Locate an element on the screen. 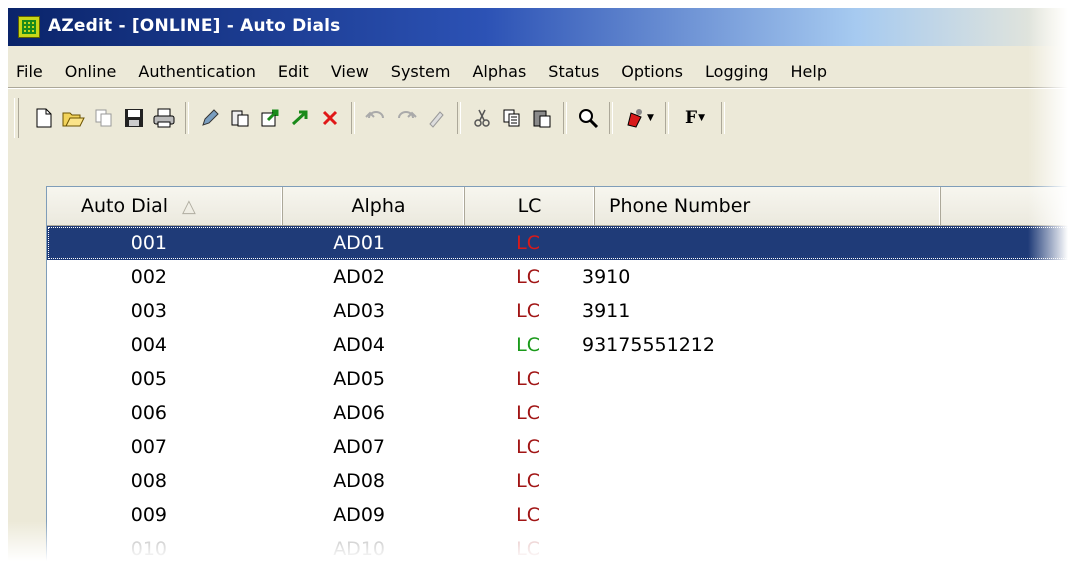 This screenshot has height=567, width=1074. menu-file: File is located at coordinates (30, 71).